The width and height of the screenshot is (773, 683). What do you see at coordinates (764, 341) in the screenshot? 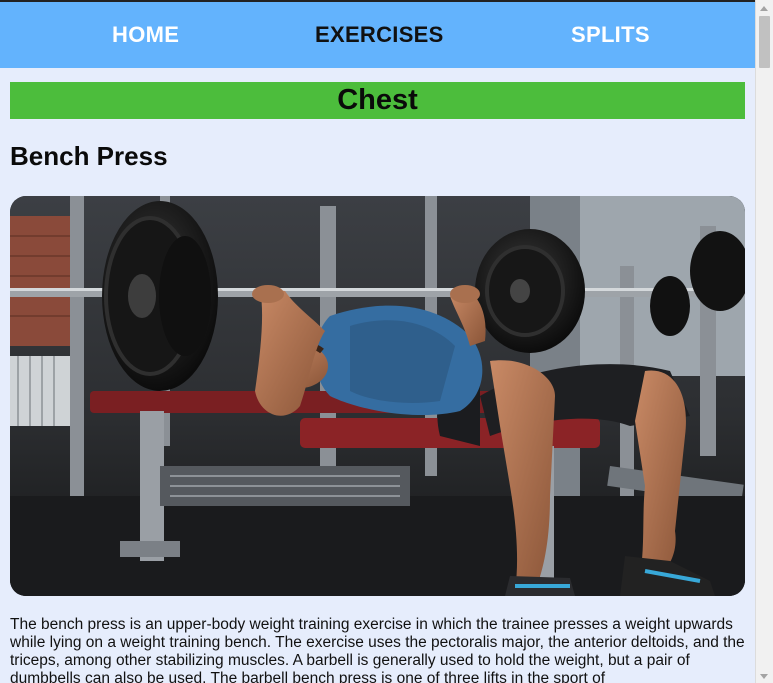
I see `vertical-scrollbar` at bounding box center [764, 341].